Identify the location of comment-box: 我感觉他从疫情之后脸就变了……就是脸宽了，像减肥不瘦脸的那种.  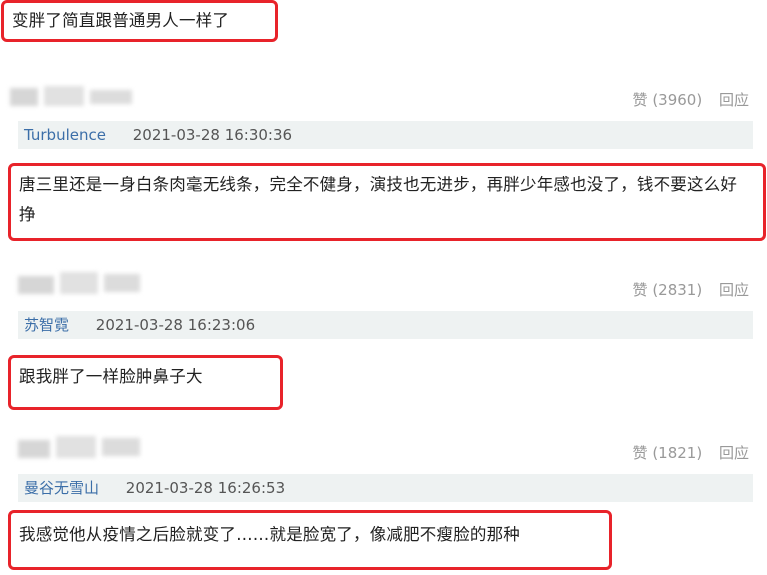
(310, 540).